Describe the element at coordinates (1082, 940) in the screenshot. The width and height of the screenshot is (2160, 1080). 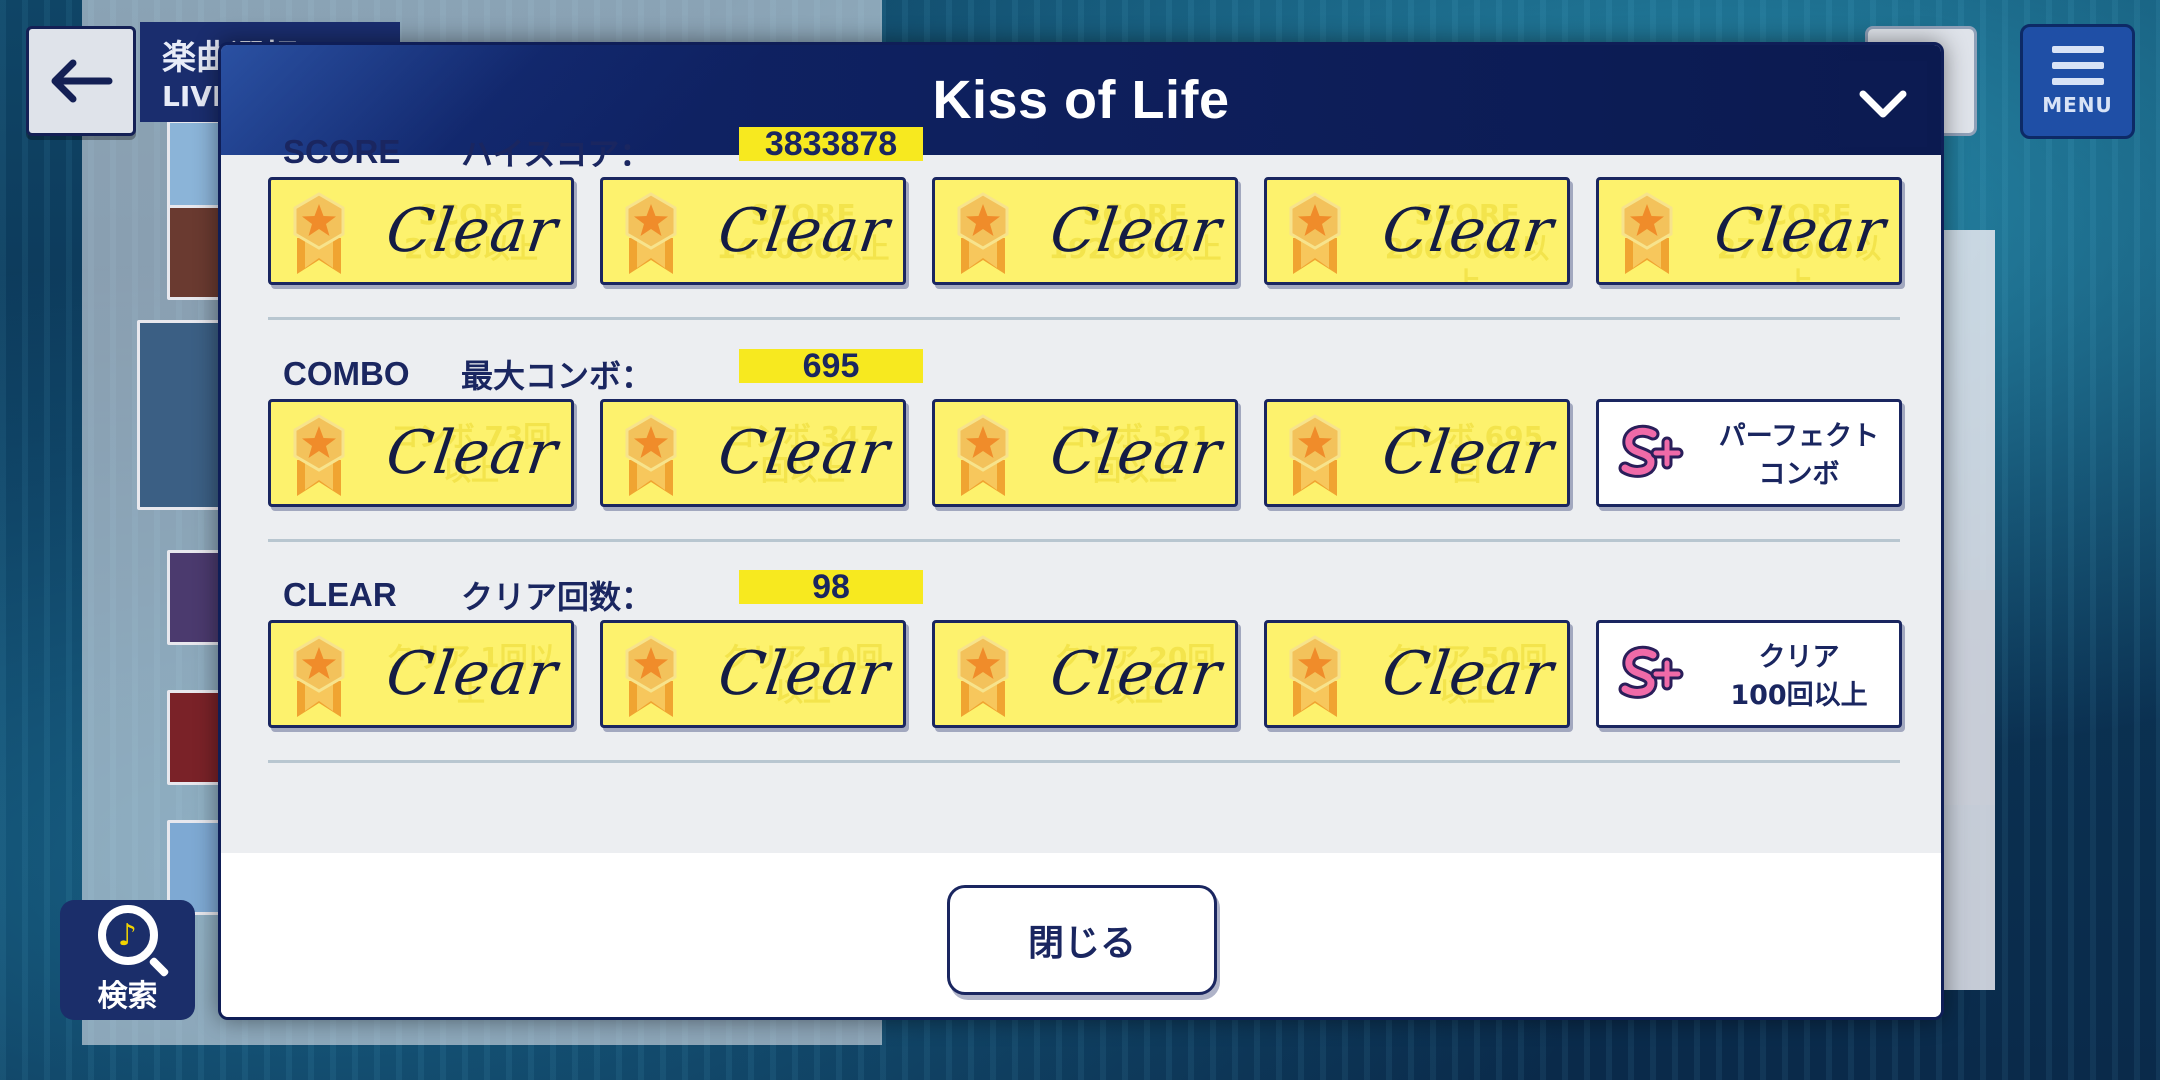
I see `close-button: 閉じる` at that location.